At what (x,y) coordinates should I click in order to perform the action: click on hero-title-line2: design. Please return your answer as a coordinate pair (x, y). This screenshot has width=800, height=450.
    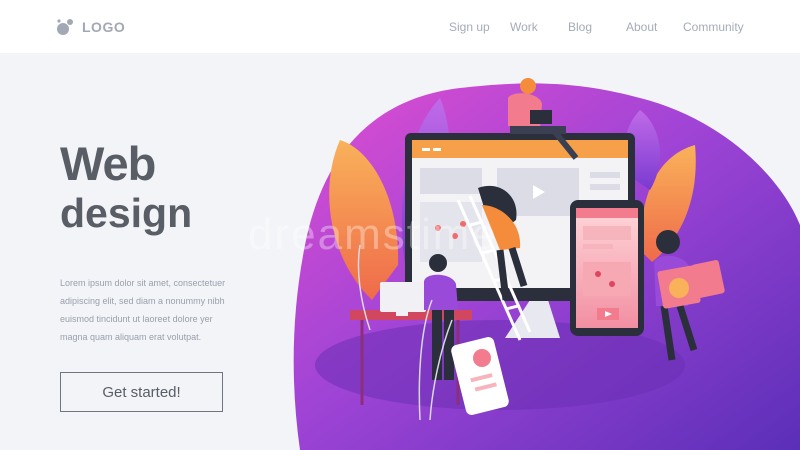
    Looking at the image, I should click on (126, 213).